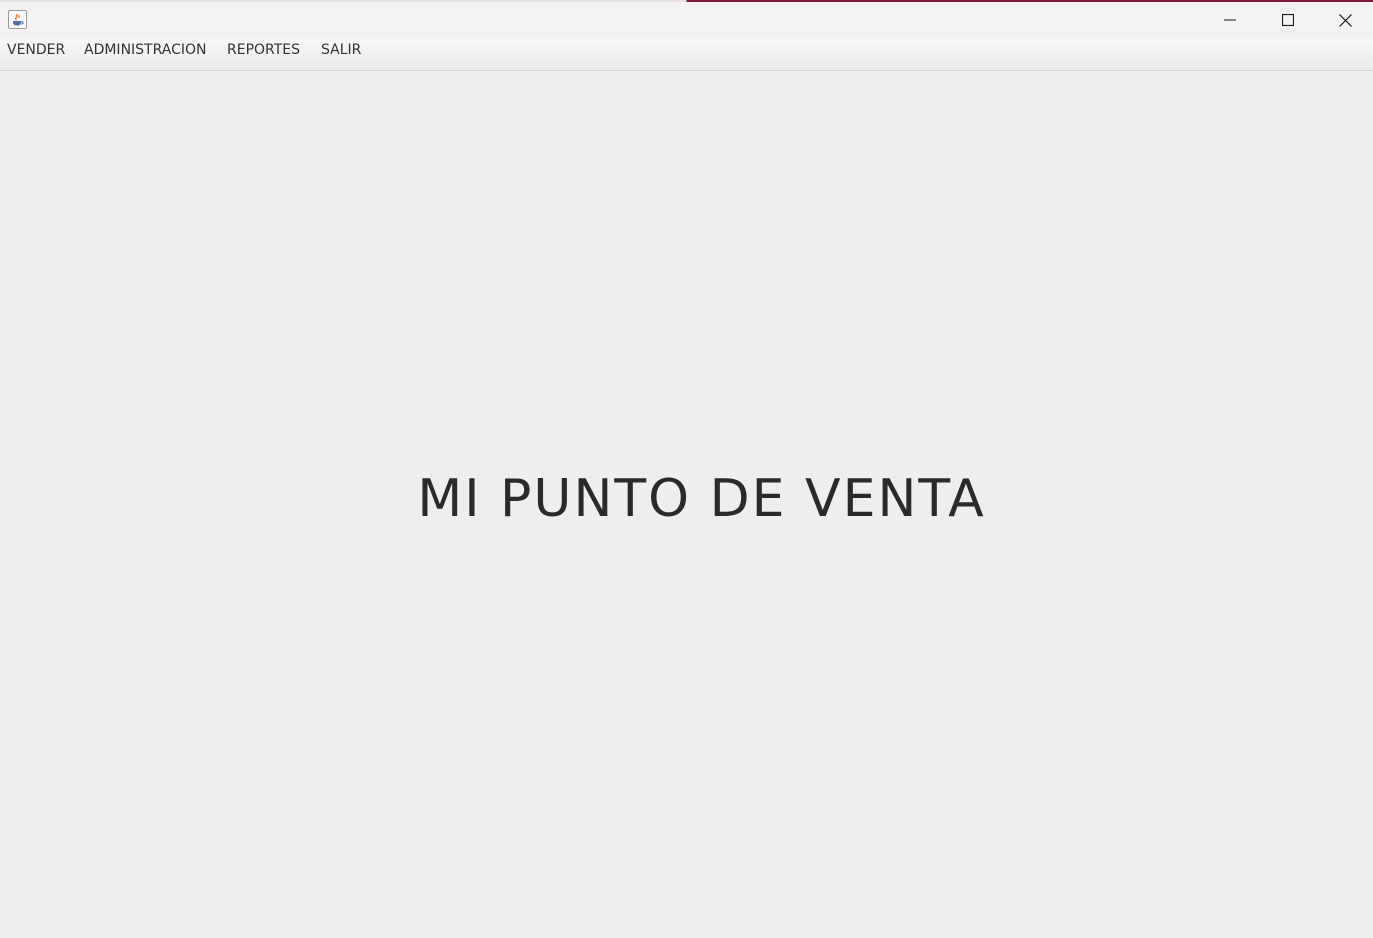 The height and width of the screenshot is (938, 1373). Describe the element at coordinates (36, 50) in the screenshot. I see `menu-vender: VENDER` at that location.